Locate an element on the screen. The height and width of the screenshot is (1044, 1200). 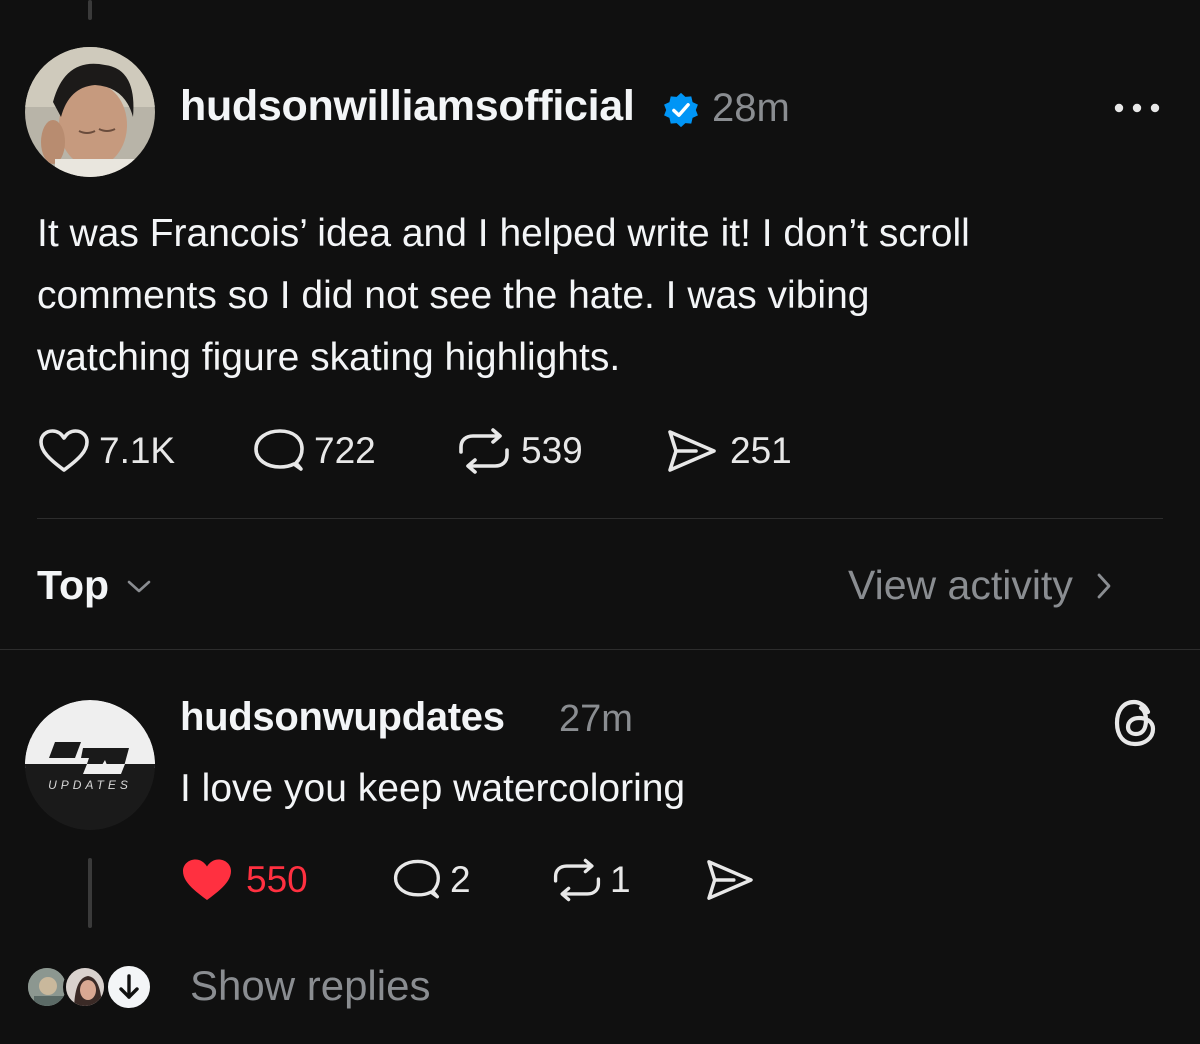
heart-filled-icon is located at coordinates (207, 879).